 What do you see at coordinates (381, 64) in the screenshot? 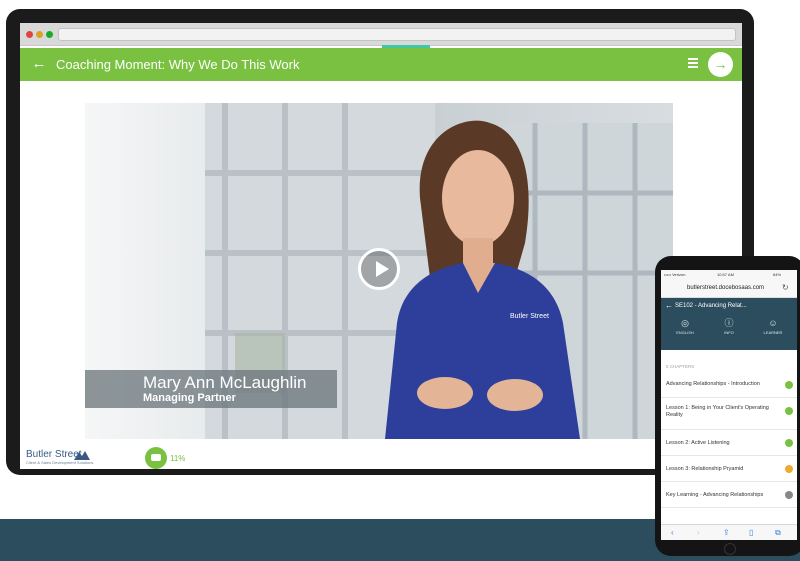
I see `course-header: ← Coaching Moment: Why We Do This Work →` at bounding box center [381, 64].